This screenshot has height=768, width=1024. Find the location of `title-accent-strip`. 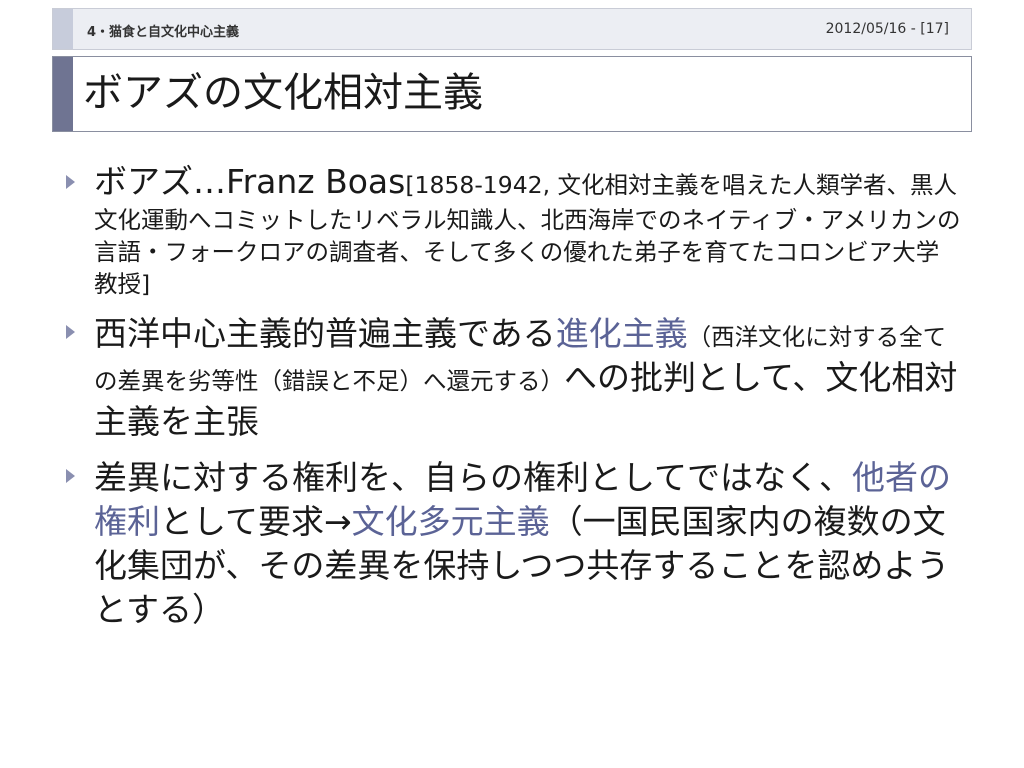

title-accent-strip is located at coordinates (63, 94).